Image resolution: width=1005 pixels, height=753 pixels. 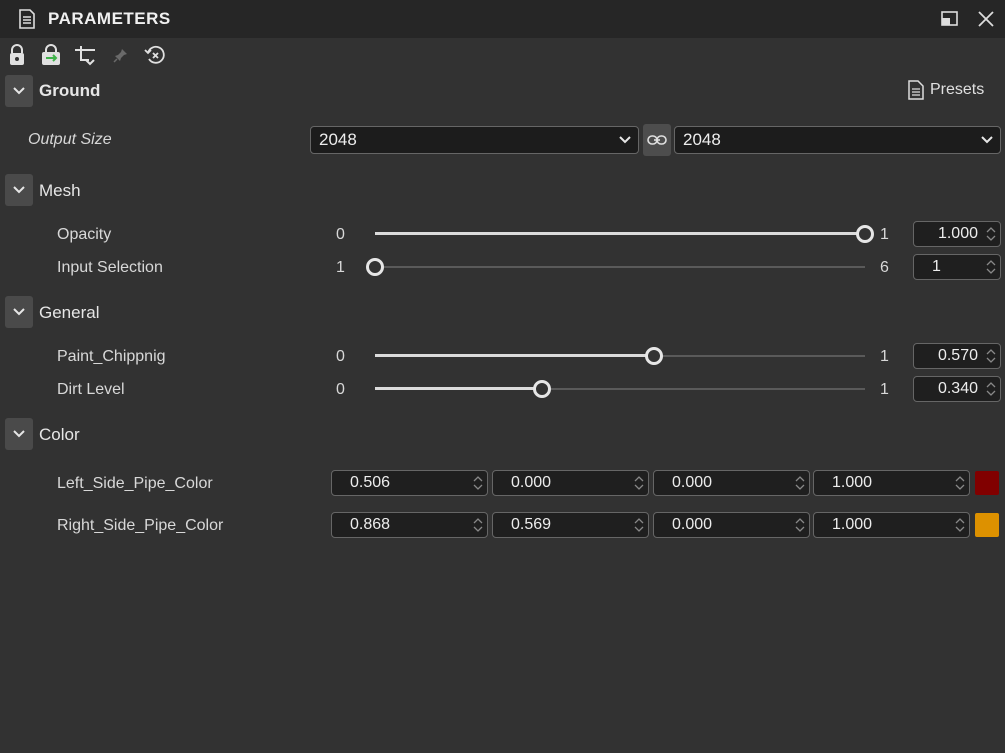 What do you see at coordinates (109, 18) in the screenshot?
I see `panel-title: PARAMETERS` at bounding box center [109, 18].